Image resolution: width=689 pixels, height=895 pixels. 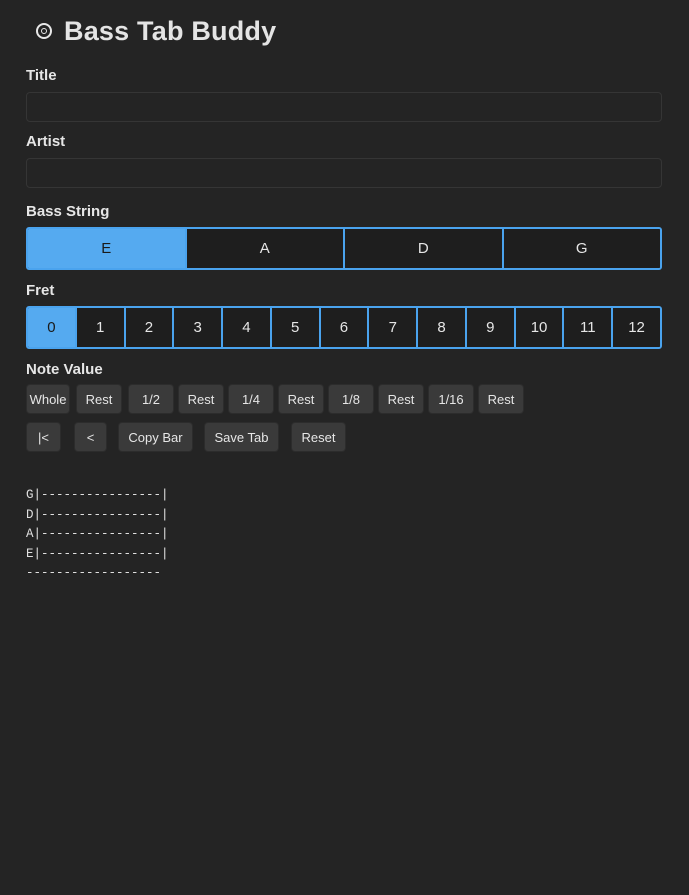 What do you see at coordinates (587, 327) in the screenshot?
I see `fret-option-11: 11` at bounding box center [587, 327].